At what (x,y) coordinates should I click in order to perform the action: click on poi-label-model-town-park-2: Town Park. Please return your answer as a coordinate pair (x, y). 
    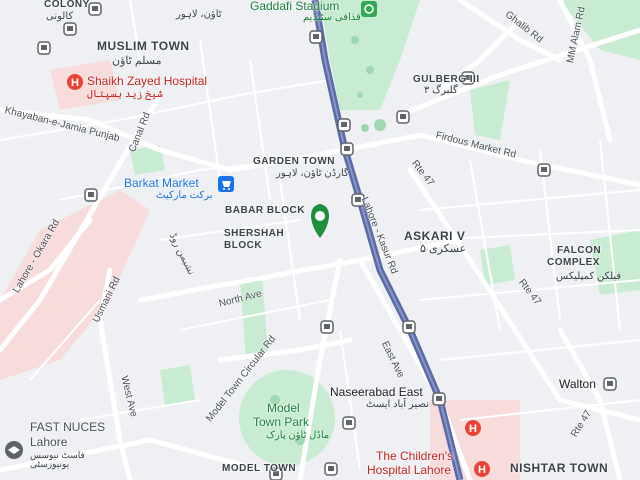
    Looking at the image, I should click on (281, 422).